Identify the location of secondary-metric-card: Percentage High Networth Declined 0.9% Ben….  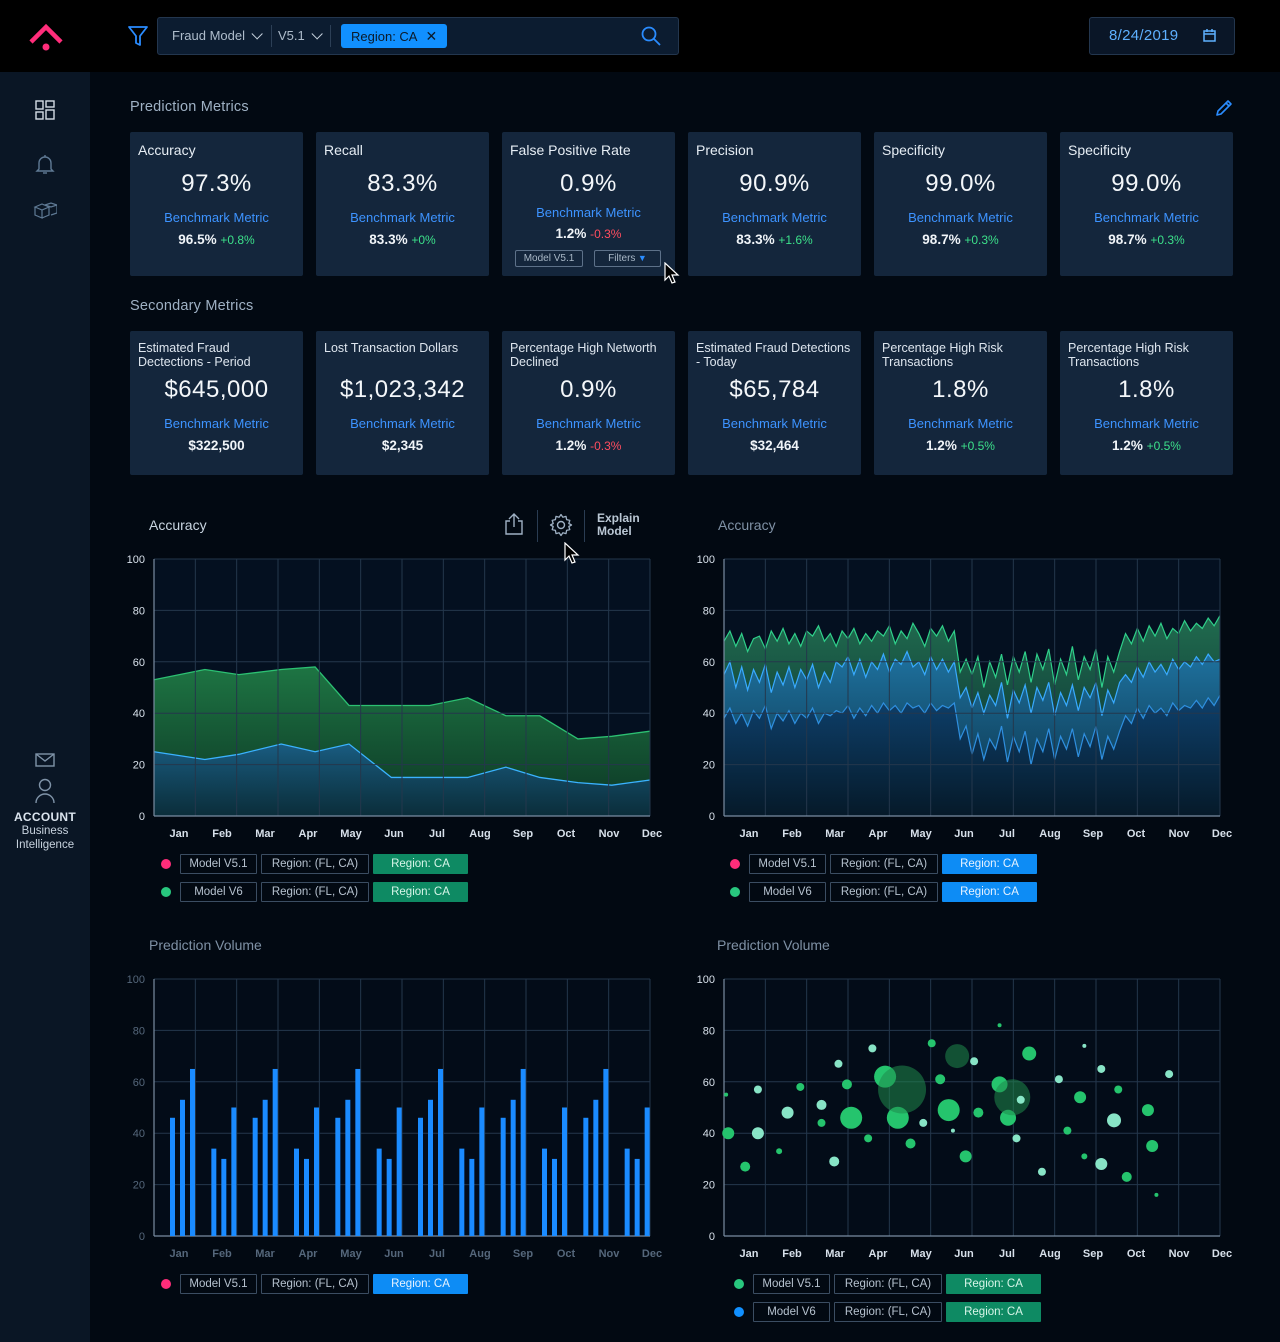
(588, 403).